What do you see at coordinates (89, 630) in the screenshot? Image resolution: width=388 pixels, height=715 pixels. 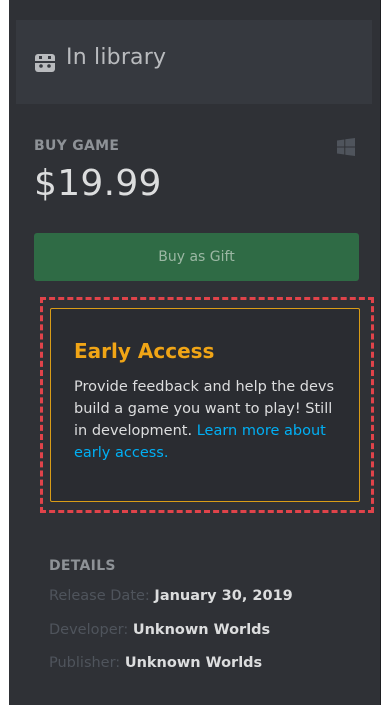 I see `detail-key: Developer:` at bounding box center [89, 630].